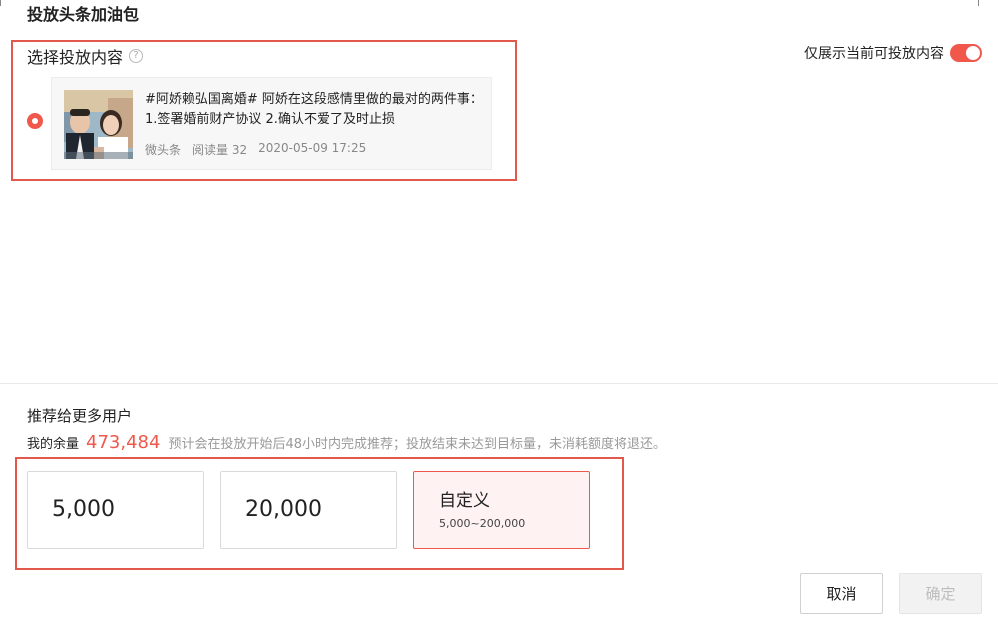 Image resolution: width=998 pixels, height=619 pixels. I want to click on content-section-label-text: 选择投放内容, so click(75, 57).